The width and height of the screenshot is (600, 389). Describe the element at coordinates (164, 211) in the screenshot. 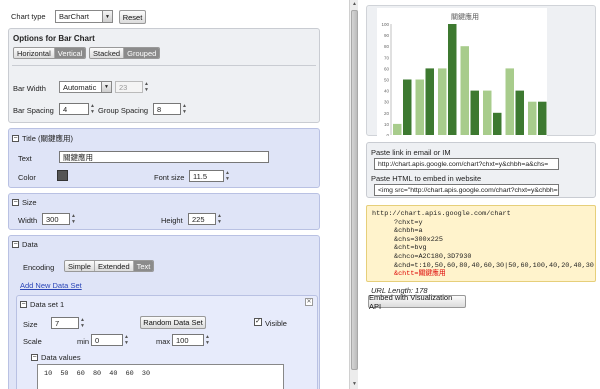

I see `size-panel: − Size Width 300 ▲ ▼ Height 225 ▲ ▼` at that location.